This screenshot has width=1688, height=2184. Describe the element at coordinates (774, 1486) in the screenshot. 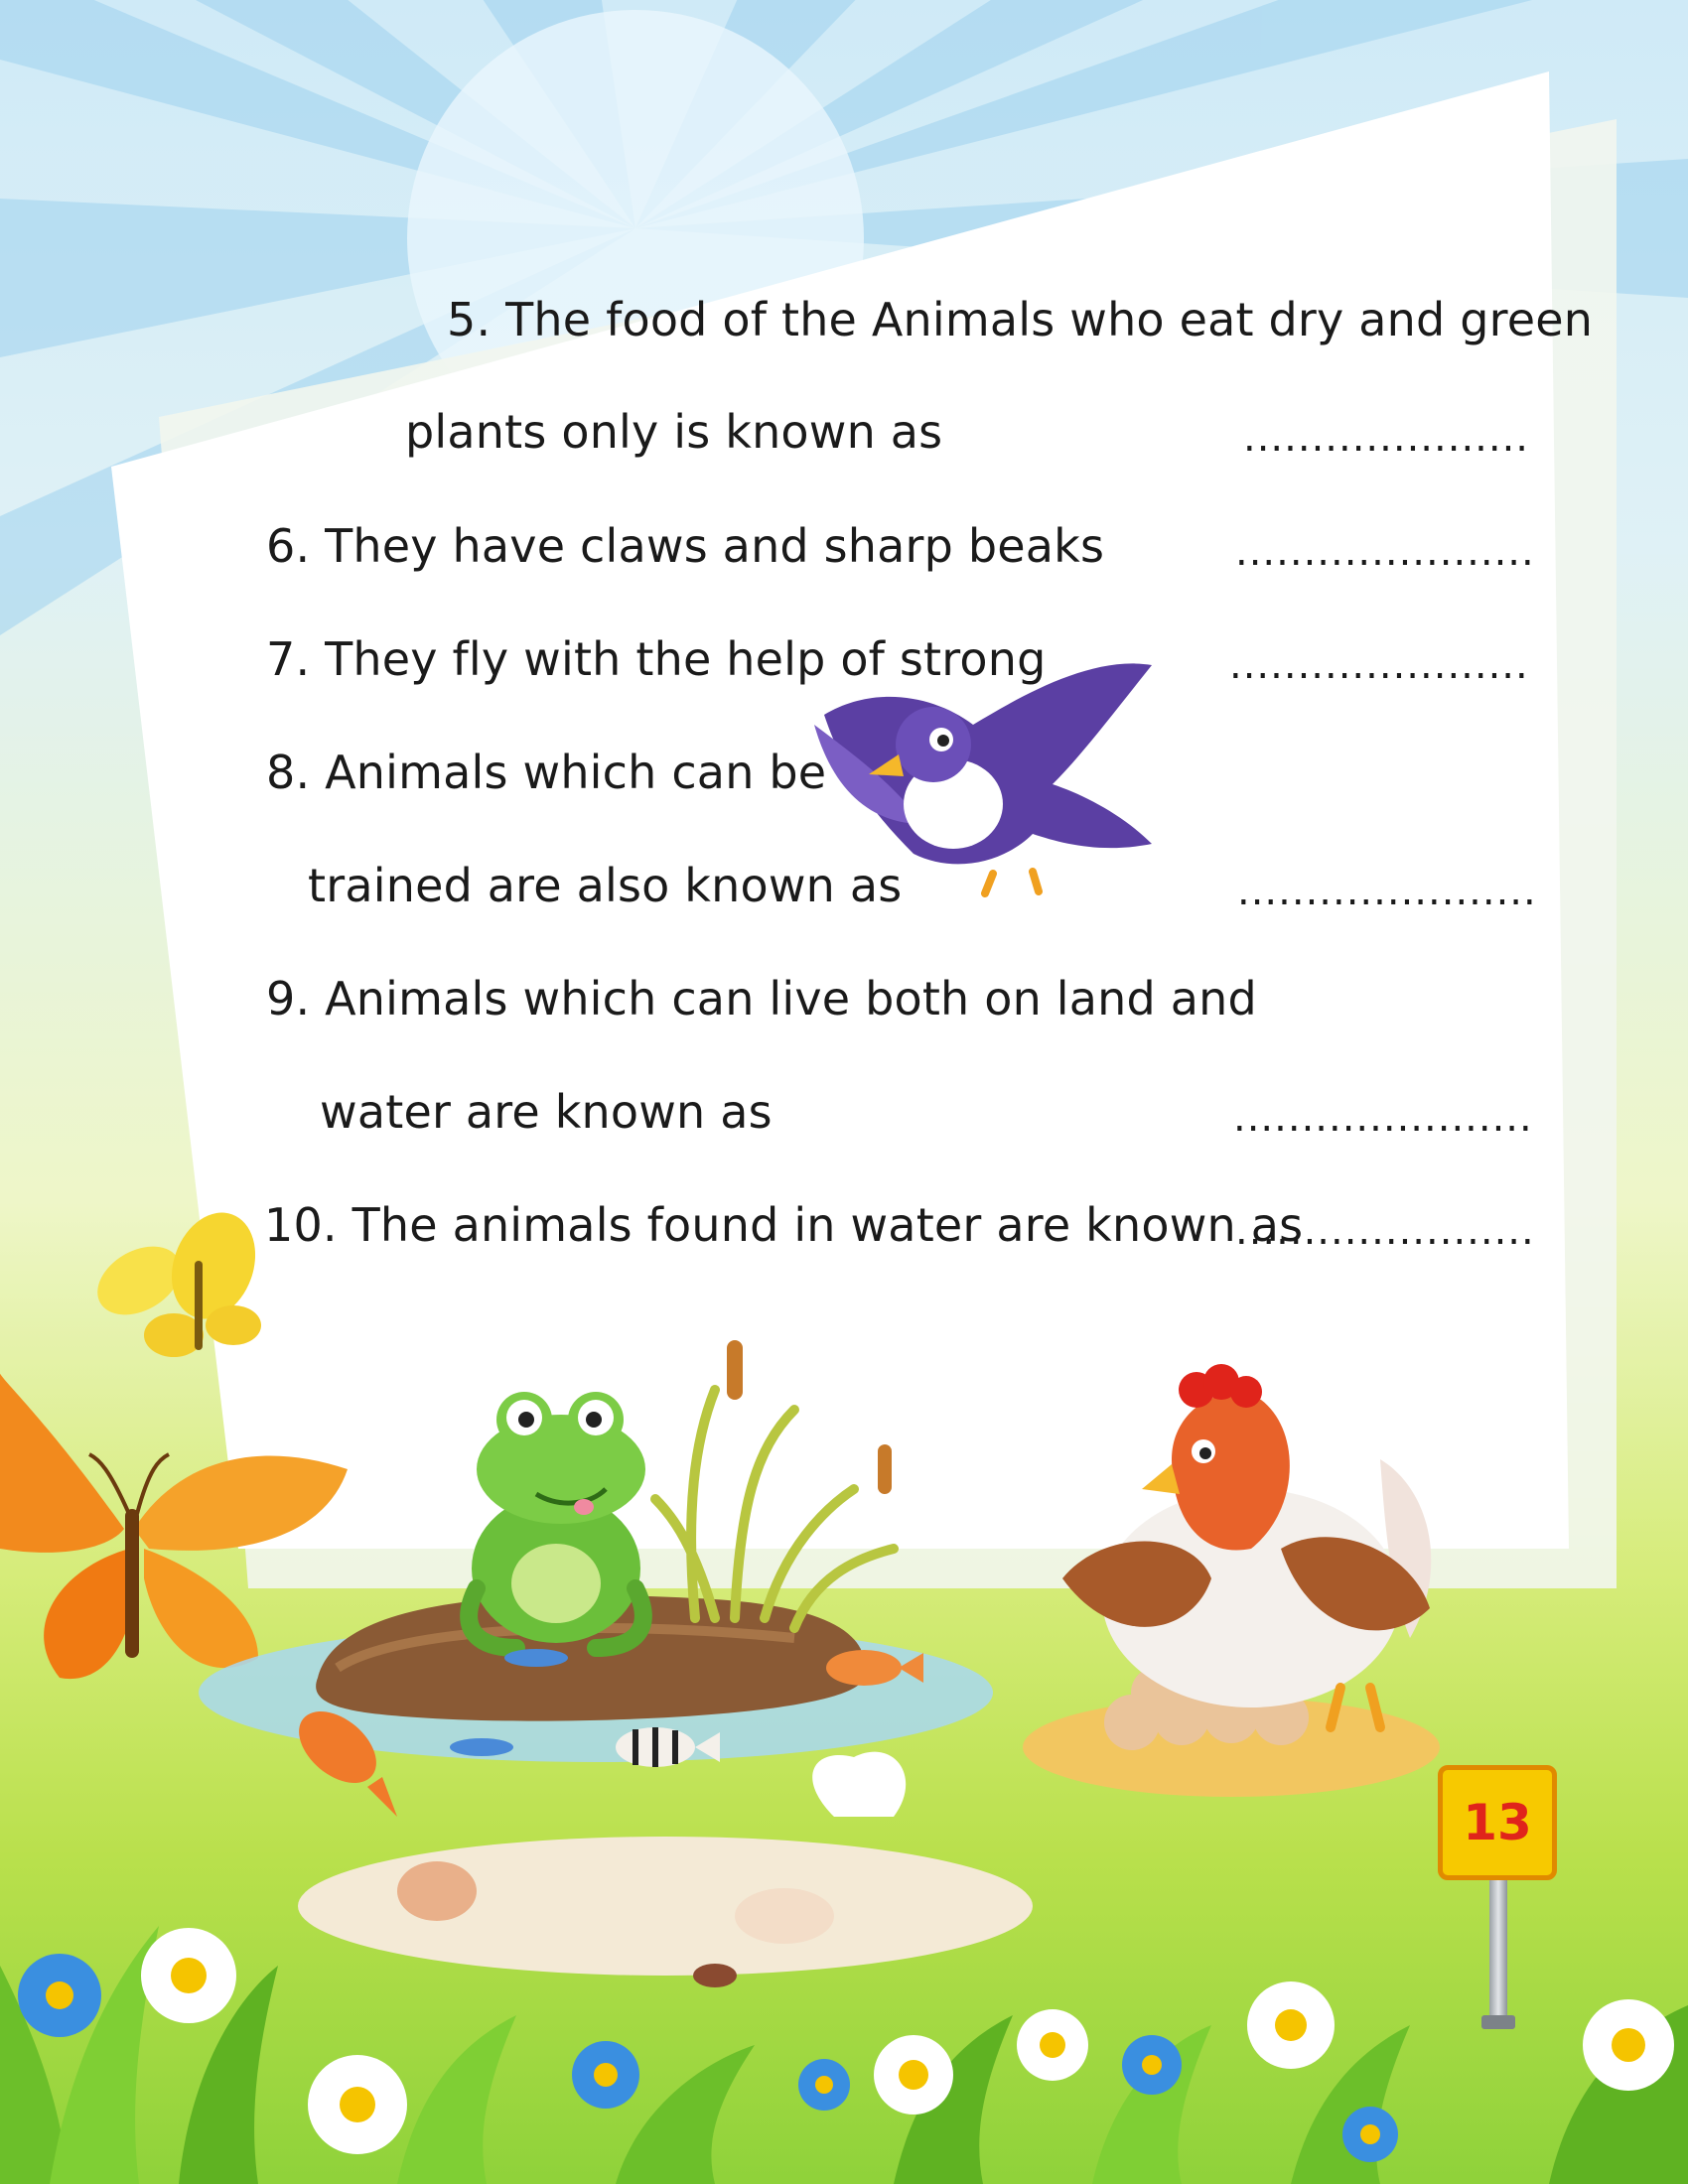

I see `reed-illustration` at that location.